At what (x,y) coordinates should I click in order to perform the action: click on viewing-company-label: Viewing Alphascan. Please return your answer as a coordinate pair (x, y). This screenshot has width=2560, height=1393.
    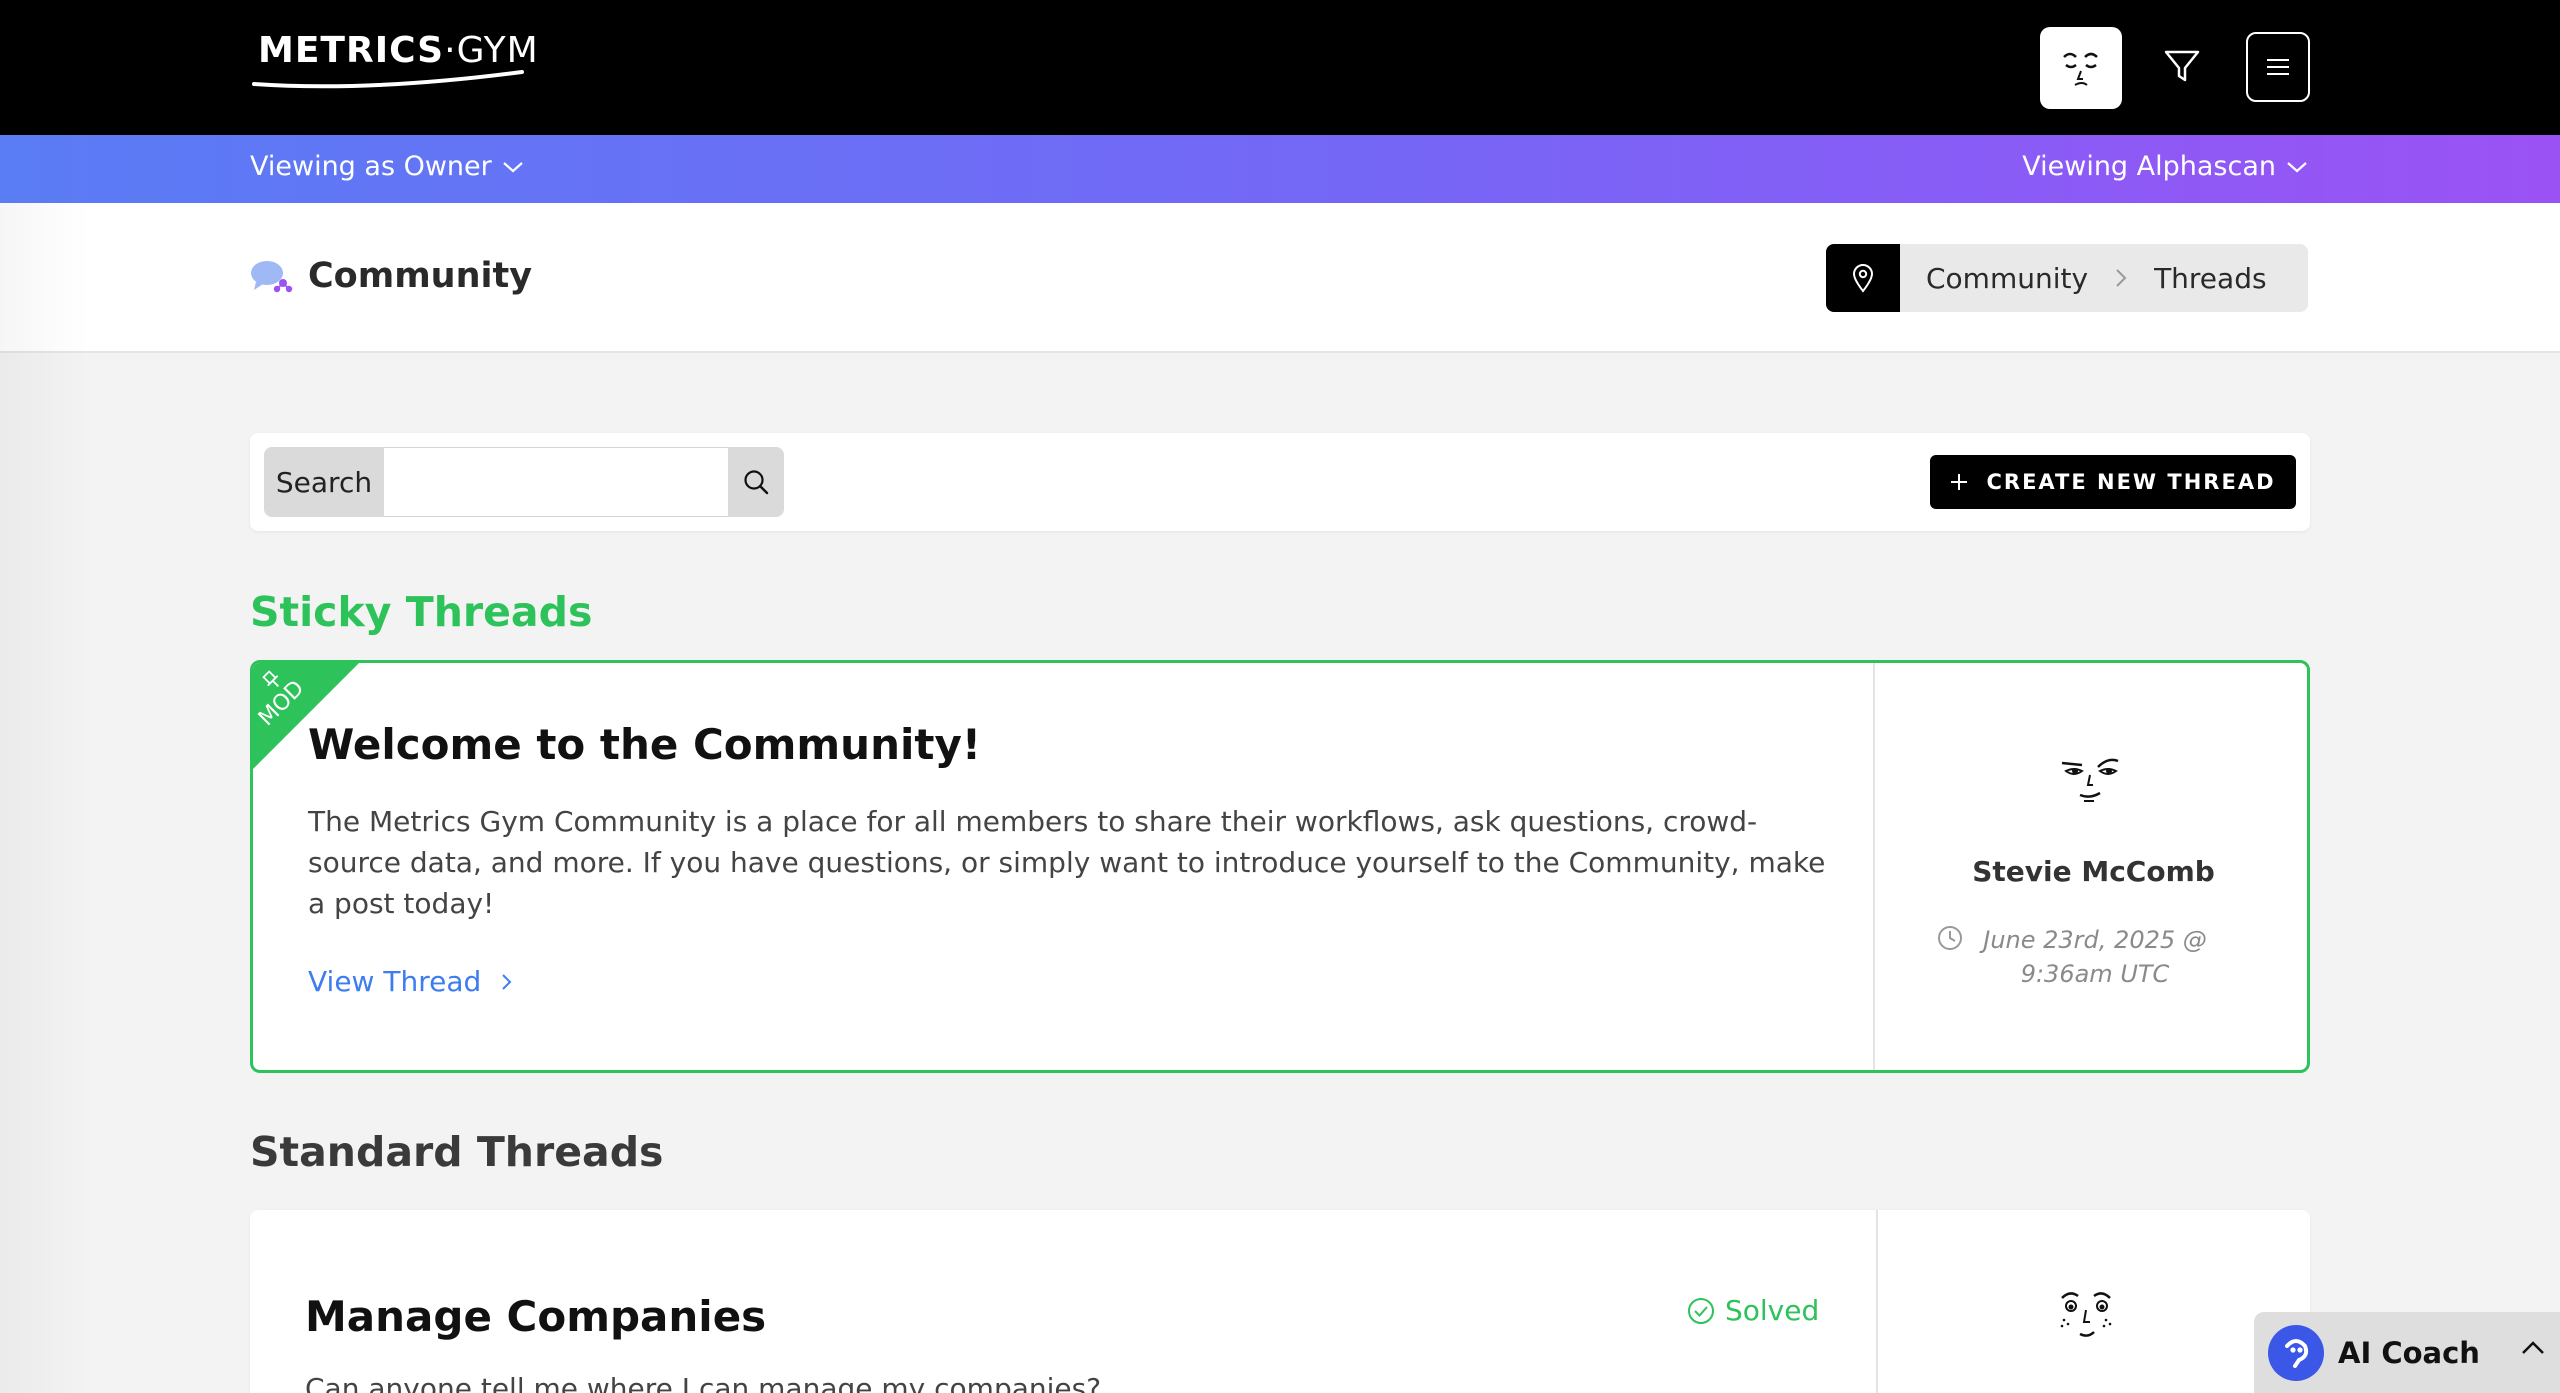
    Looking at the image, I should click on (2149, 166).